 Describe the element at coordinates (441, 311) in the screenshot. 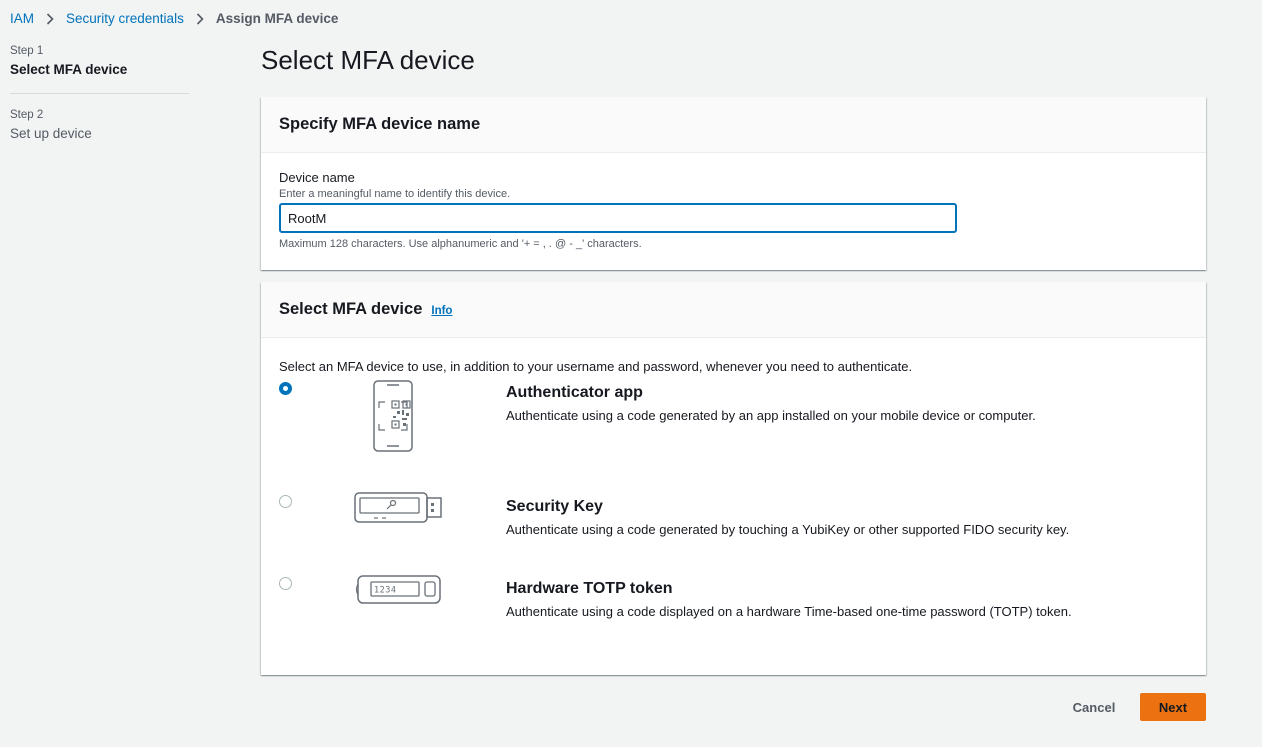

I see `info-link: Info` at that location.